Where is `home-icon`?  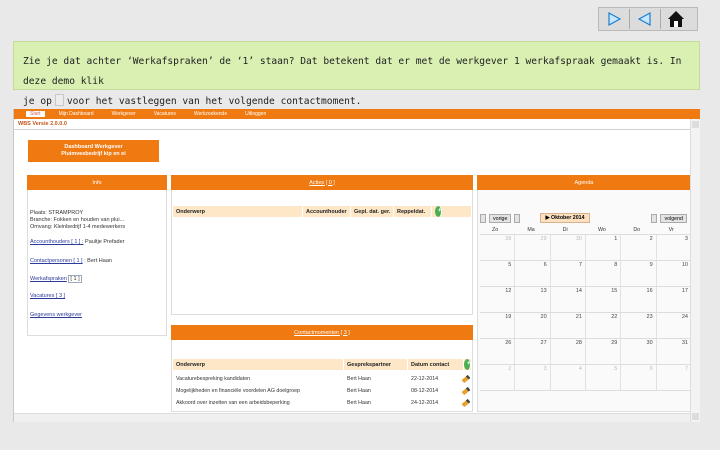 home-icon is located at coordinates (676, 19).